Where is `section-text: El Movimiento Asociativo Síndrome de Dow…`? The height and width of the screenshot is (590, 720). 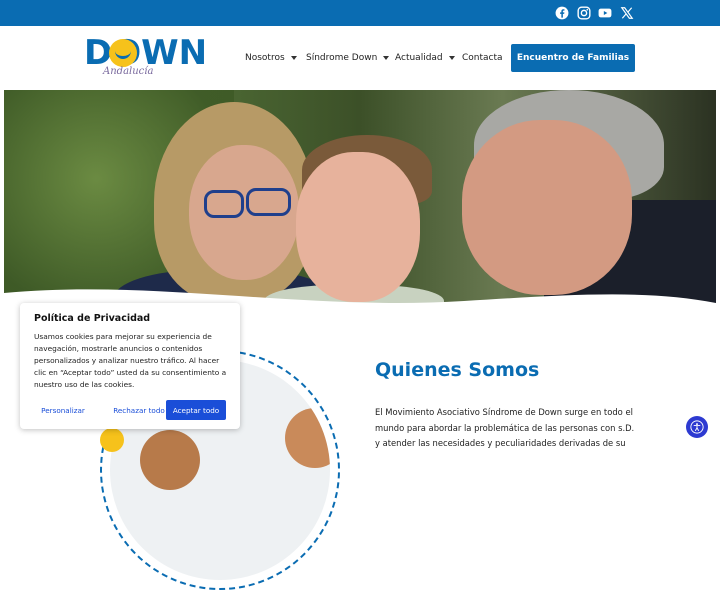
section-text: El Movimiento Asociativo Síndrome de Dow… is located at coordinates (505, 427).